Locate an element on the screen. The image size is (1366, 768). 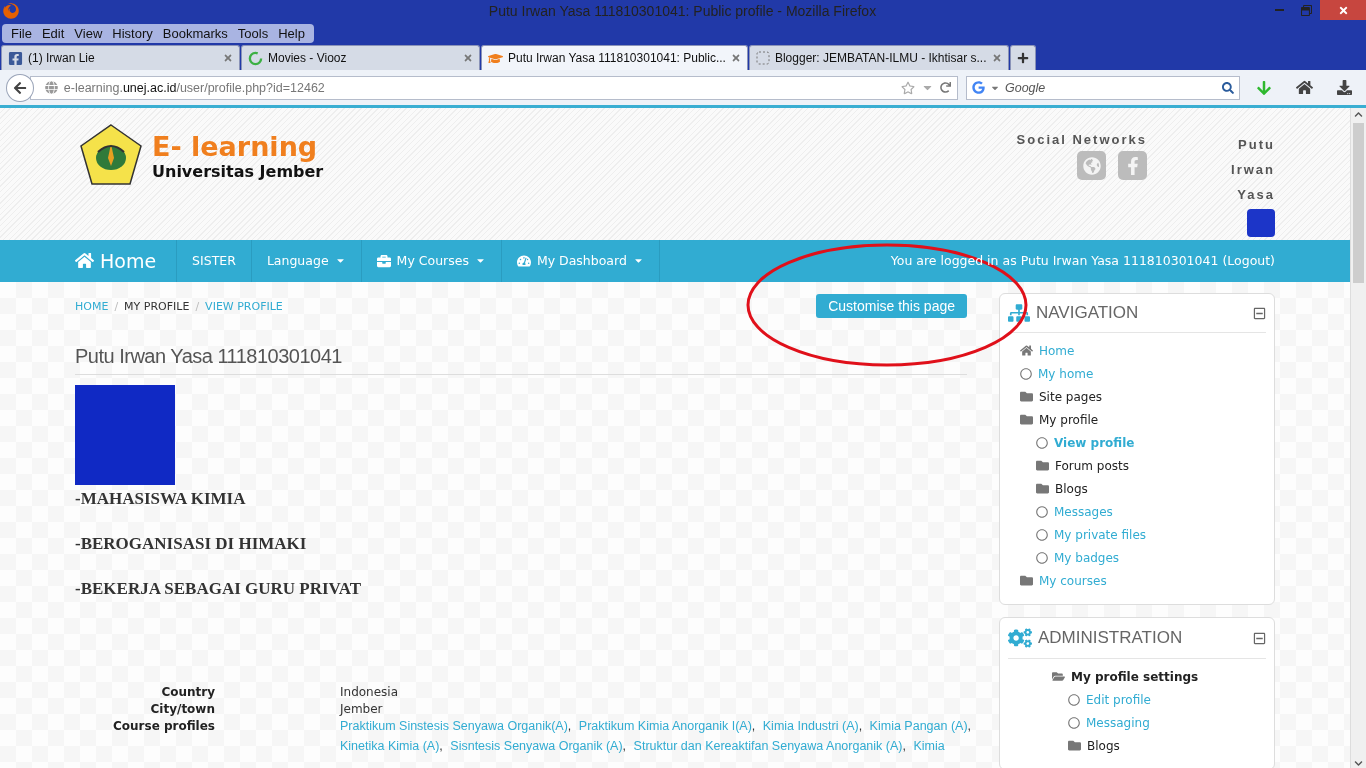
menu-item: View is located at coordinates (88, 33).